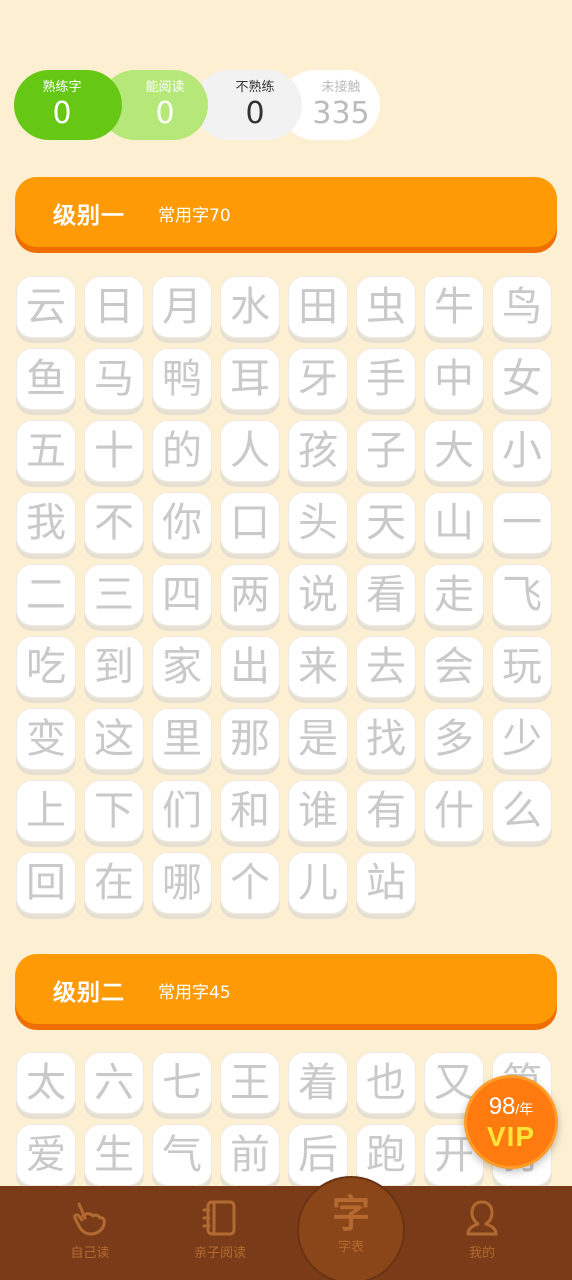  What do you see at coordinates (114, 1083) in the screenshot?
I see `char-tile: 六` at bounding box center [114, 1083].